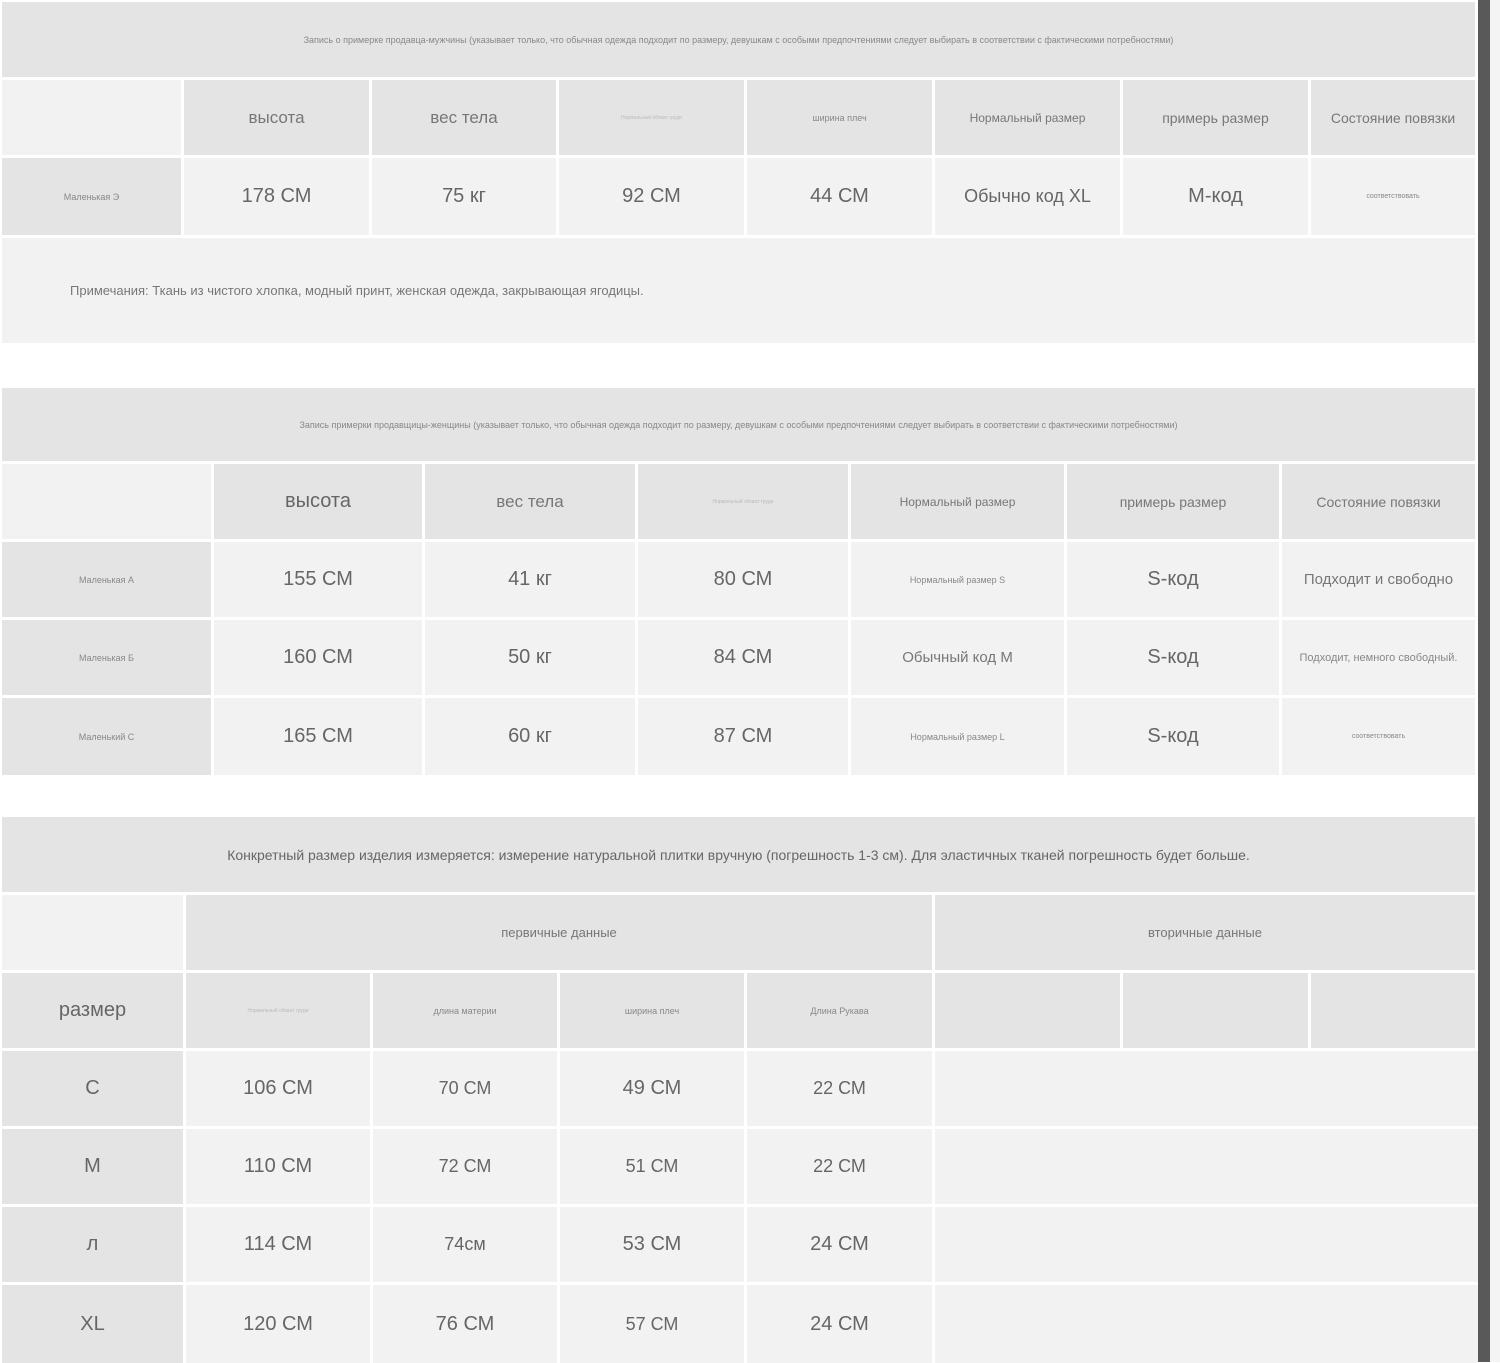 The image size is (1500, 1363). What do you see at coordinates (1029, 198) in the screenshot?
I see `value-cell: Обычно код XL` at bounding box center [1029, 198].